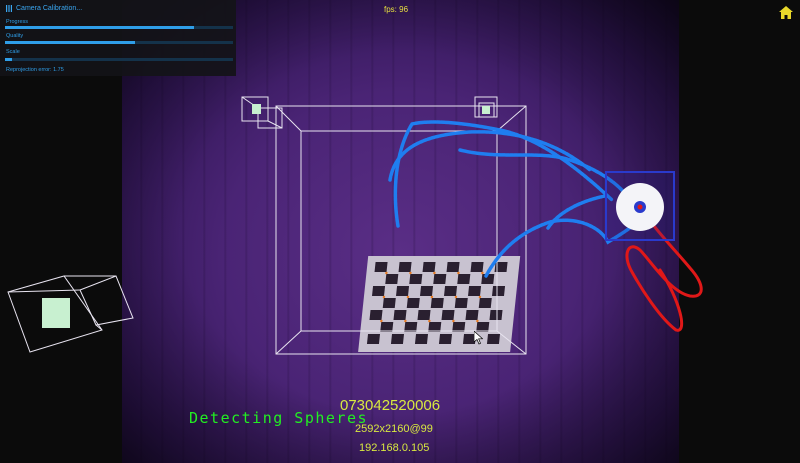 The height and width of the screenshot is (463, 800). Describe the element at coordinates (70, 314) in the screenshot. I see `camera-frustum` at that location.